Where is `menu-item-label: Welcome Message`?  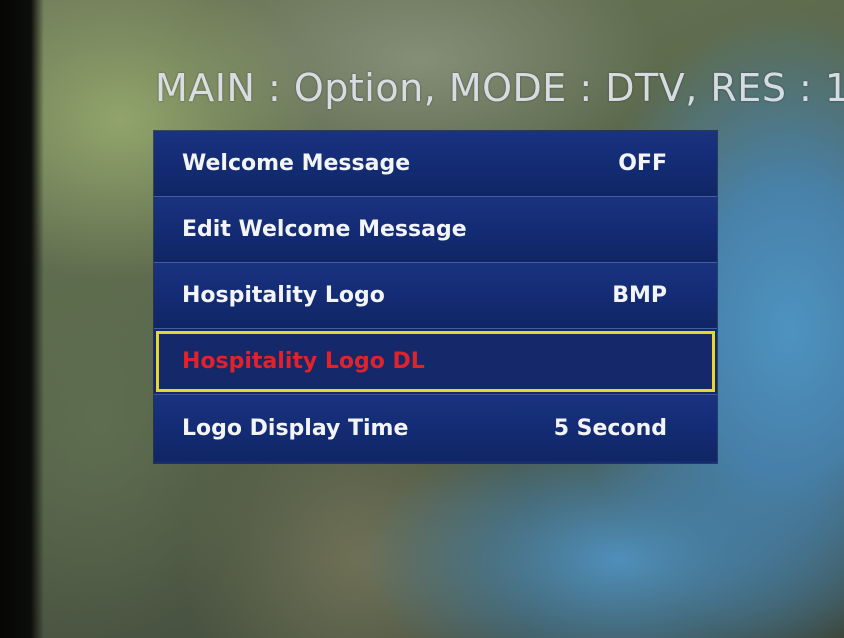 menu-item-label: Welcome Message is located at coordinates (296, 163).